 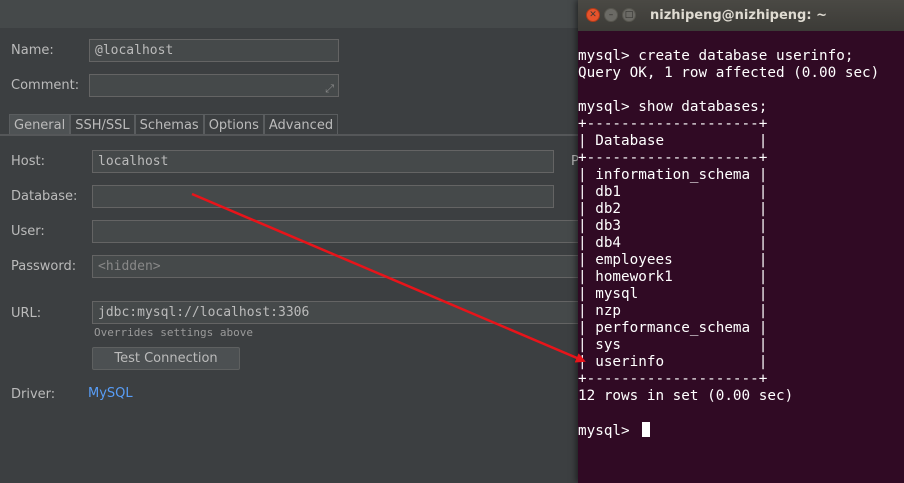 I want to click on terminal-line: | nzp |, so click(x=673, y=311).